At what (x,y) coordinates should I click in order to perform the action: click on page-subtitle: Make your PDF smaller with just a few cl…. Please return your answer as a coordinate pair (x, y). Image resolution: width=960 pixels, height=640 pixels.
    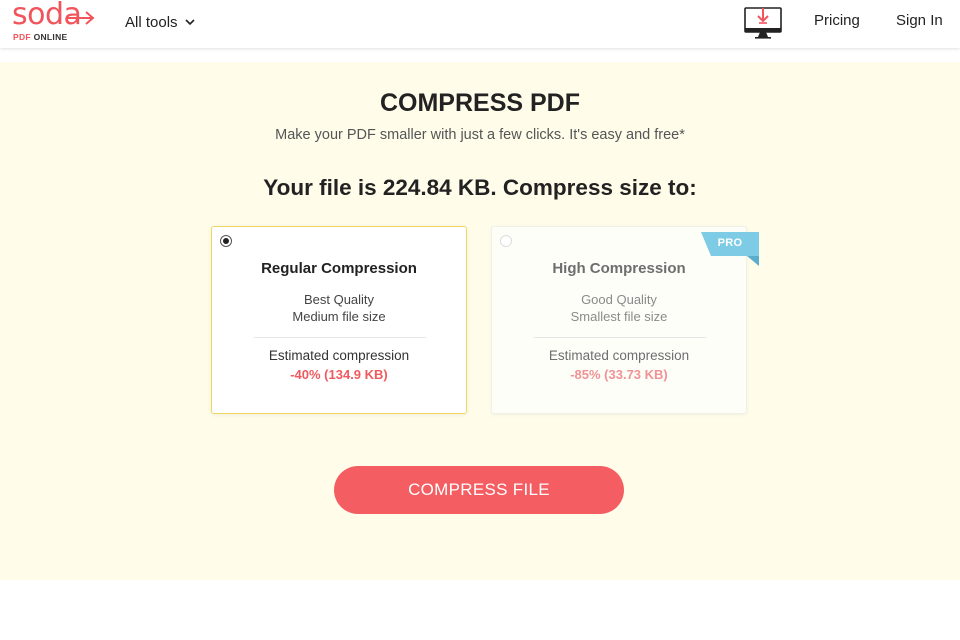
    Looking at the image, I should click on (480, 135).